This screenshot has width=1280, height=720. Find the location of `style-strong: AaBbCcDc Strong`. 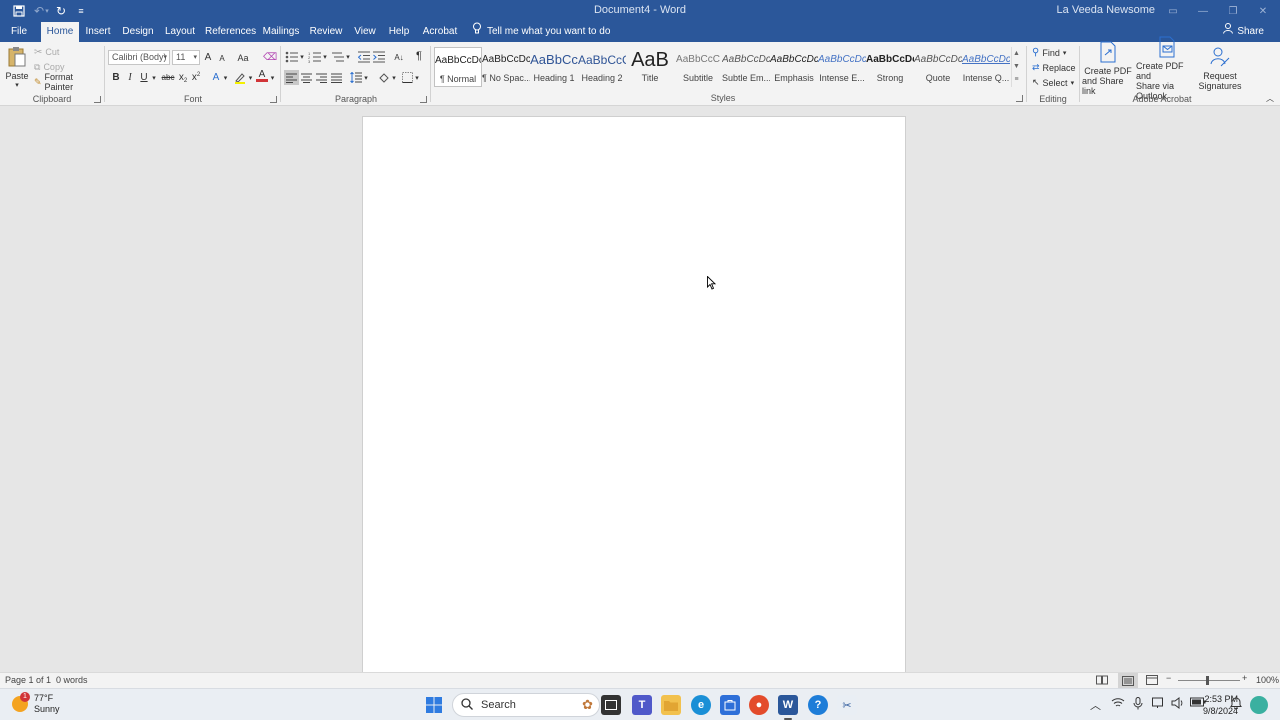

style-strong: AaBbCcDc Strong is located at coordinates (890, 67).